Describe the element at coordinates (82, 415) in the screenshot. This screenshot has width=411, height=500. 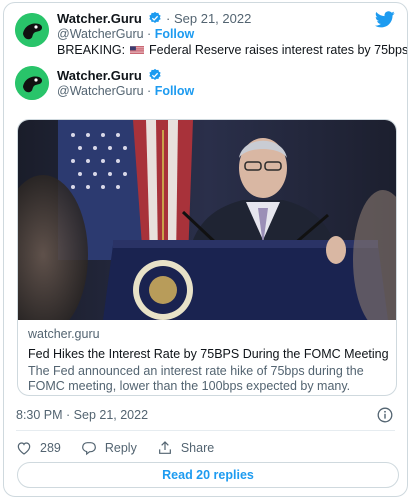
I see `tweet-timestamp: 8:30 PM · Sep 21, 2022` at that location.